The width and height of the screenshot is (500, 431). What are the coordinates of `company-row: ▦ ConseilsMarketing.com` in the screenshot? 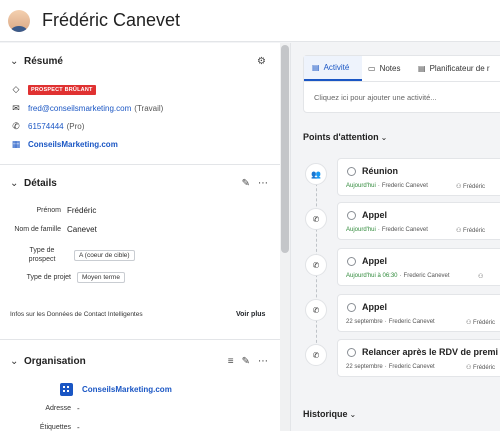 It's located at (64, 144).